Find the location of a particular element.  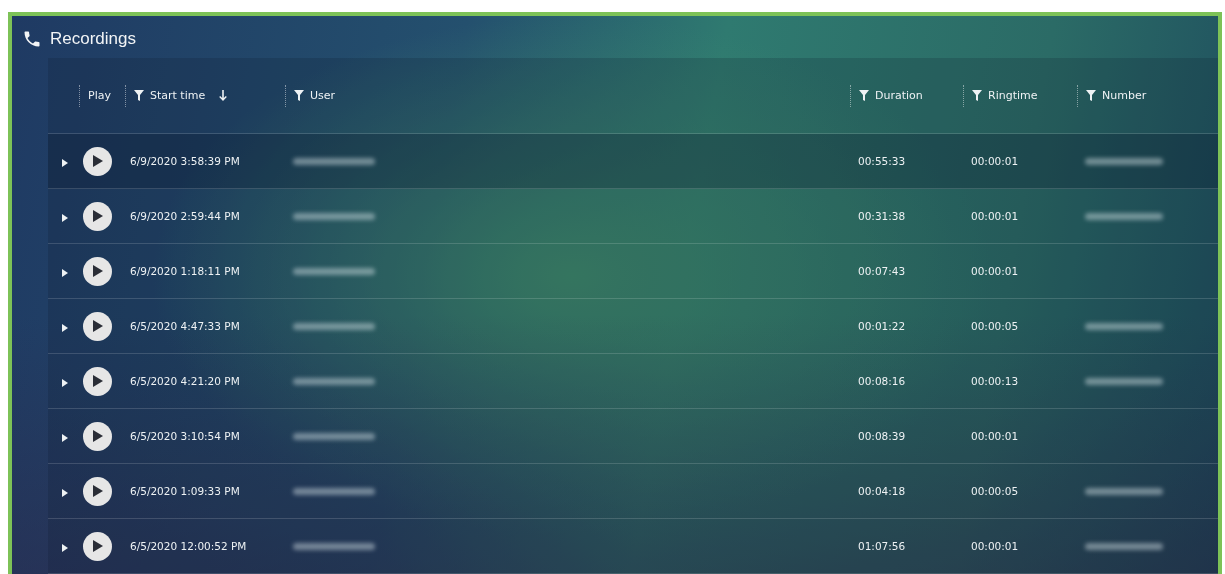

table-cell-text: 6/9/2020 3:58:39 PM is located at coordinates (185, 161).